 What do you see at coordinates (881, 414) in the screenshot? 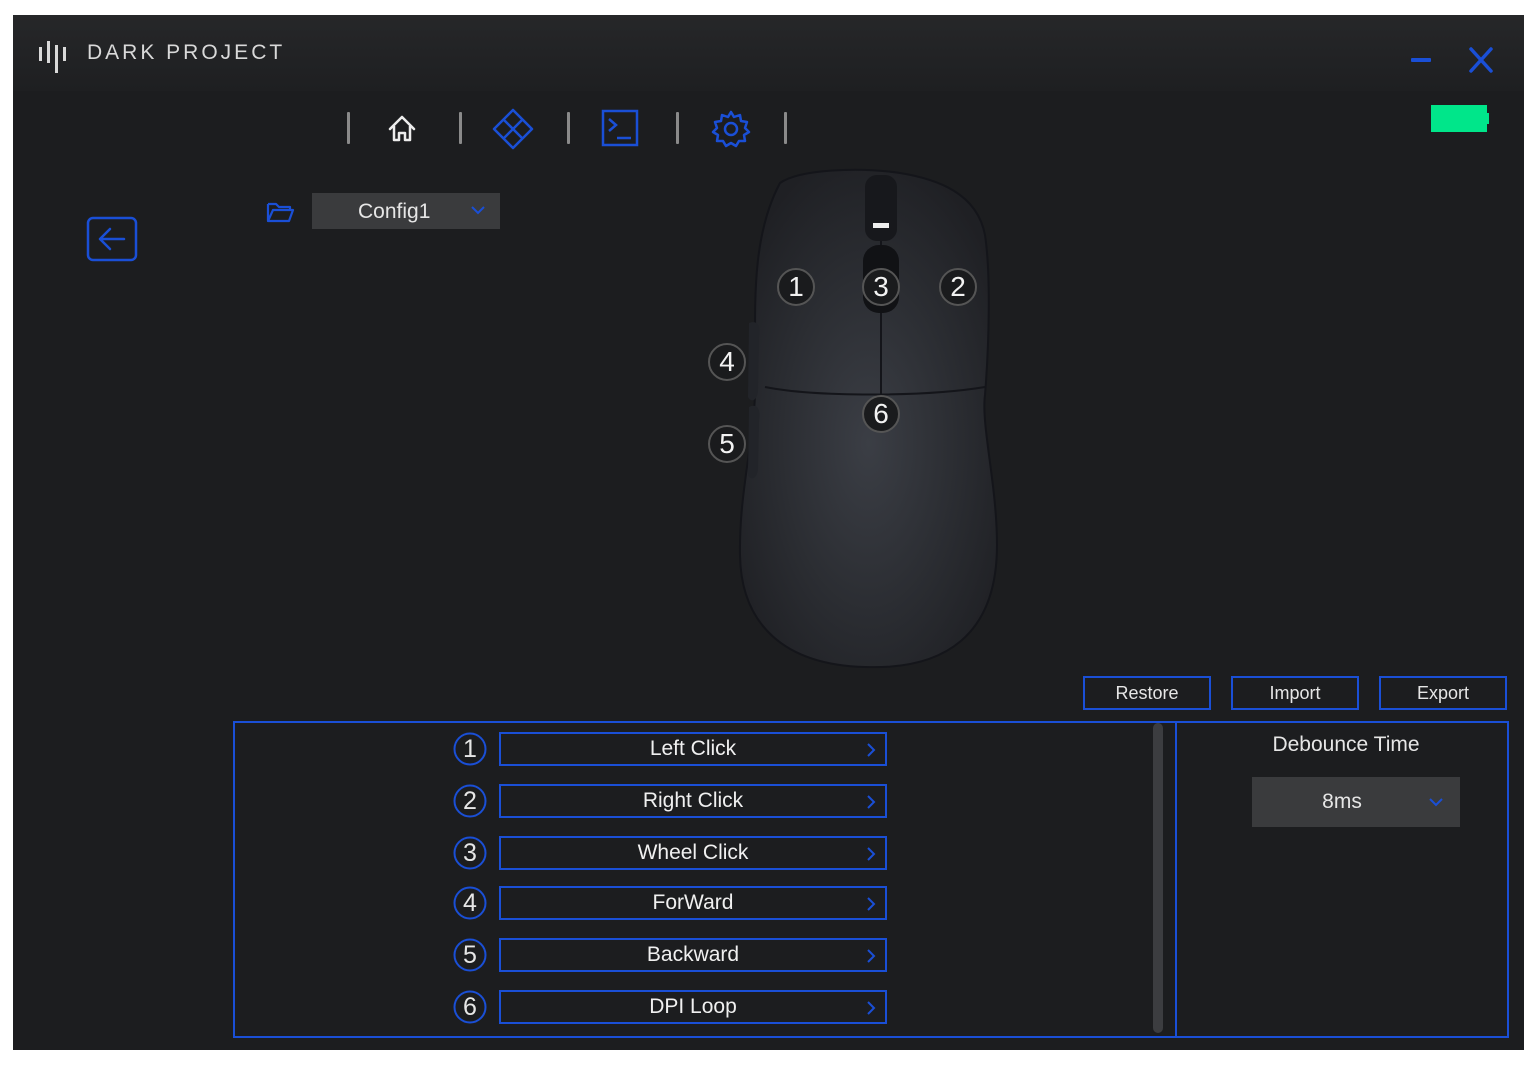
I see `mouse-button-badge-6: 6` at bounding box center [881, 414].